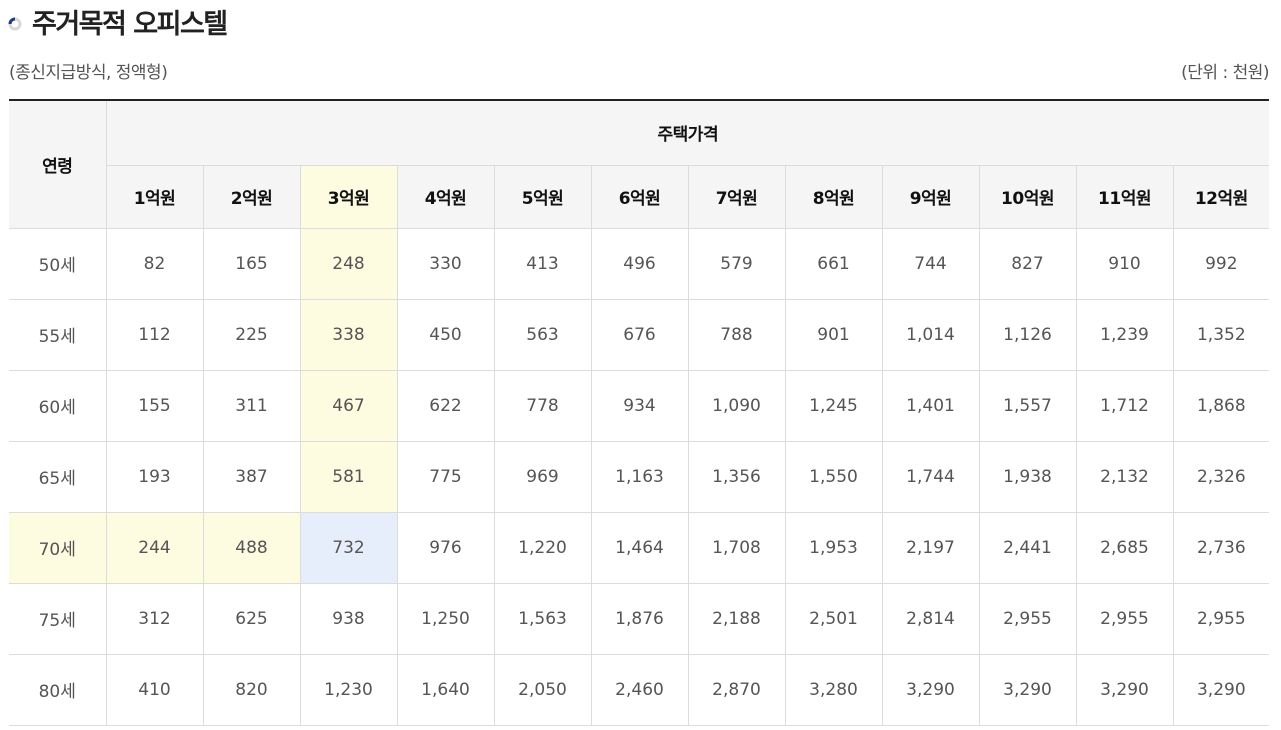  I want to click on value-cell: 2,736, so click(1221, 547).